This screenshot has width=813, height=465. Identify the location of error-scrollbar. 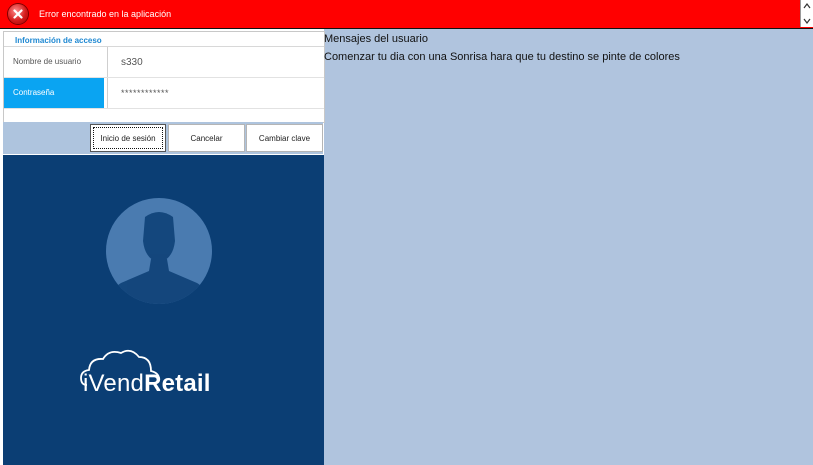
(806, 13).